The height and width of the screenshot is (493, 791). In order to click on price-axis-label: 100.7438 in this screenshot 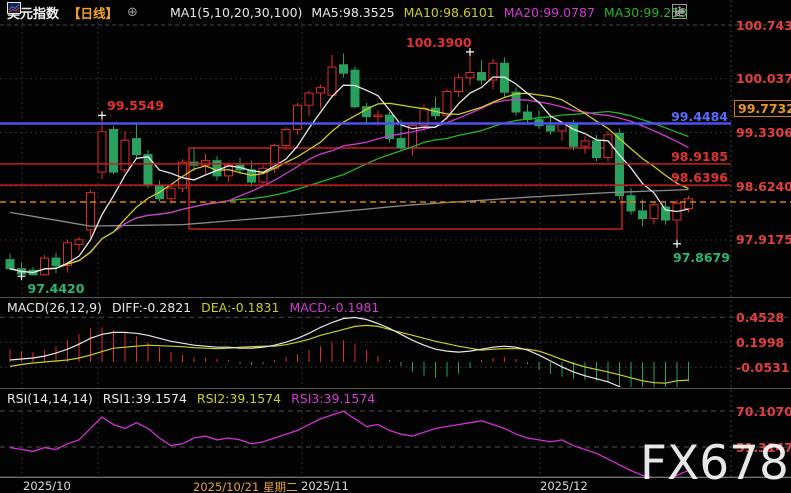, I will do `click(763, 25)`.